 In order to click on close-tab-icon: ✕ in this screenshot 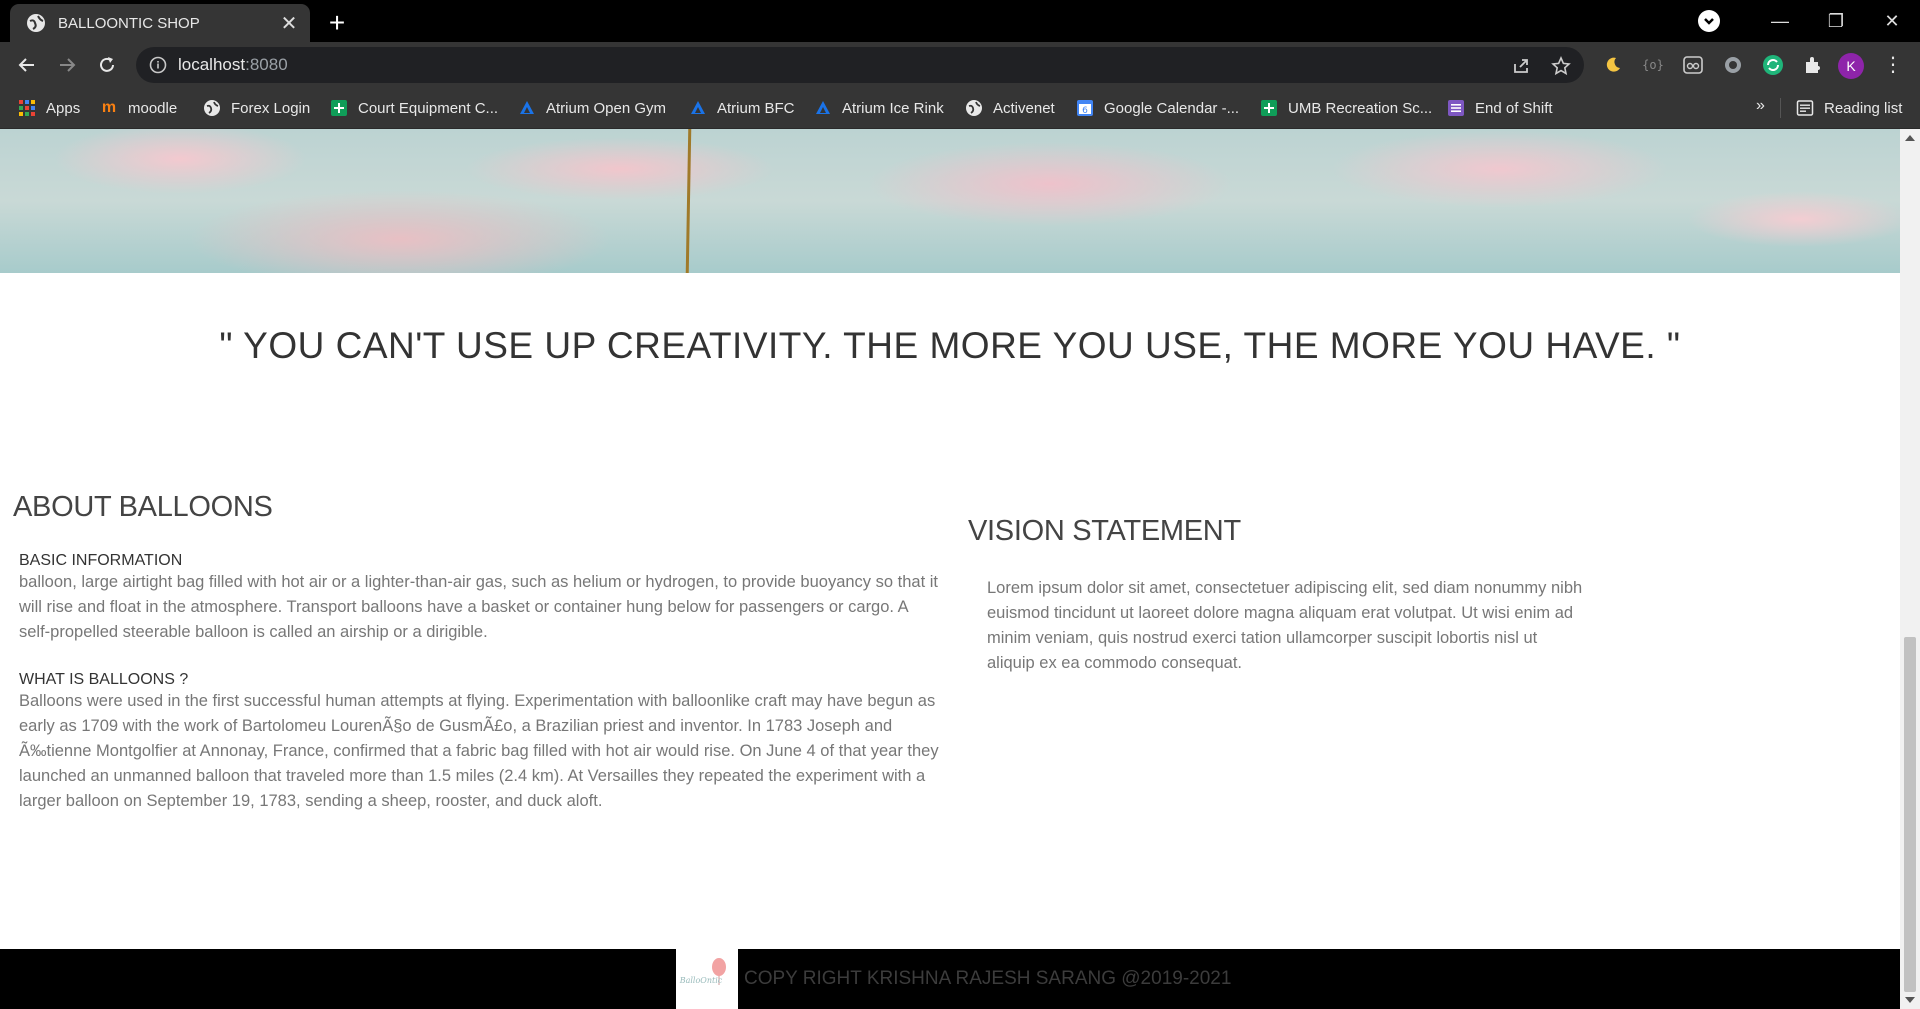, I will do `click(289, 23)`.